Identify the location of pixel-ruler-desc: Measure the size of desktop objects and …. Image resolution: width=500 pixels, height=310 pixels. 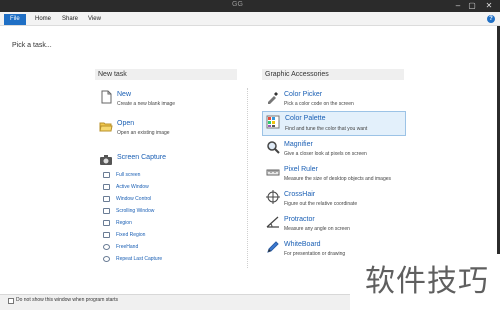
(338, 179).